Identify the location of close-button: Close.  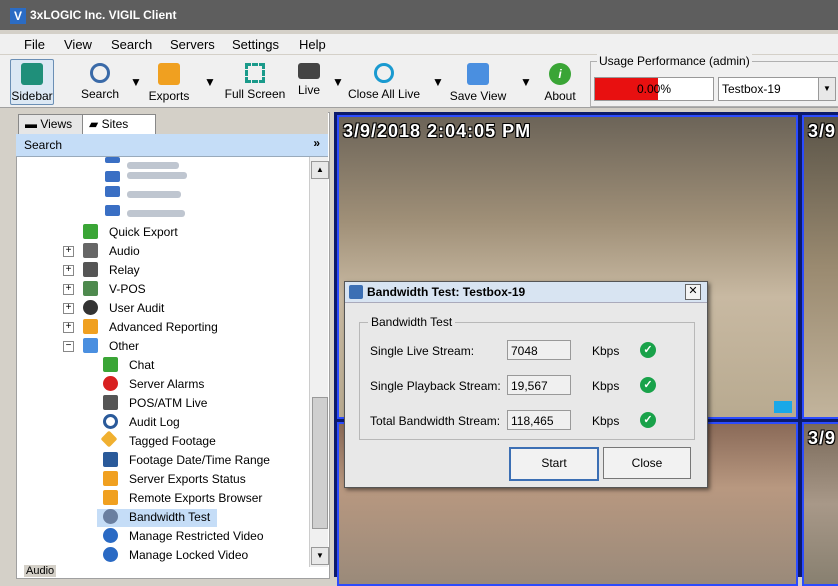
(647, 463).